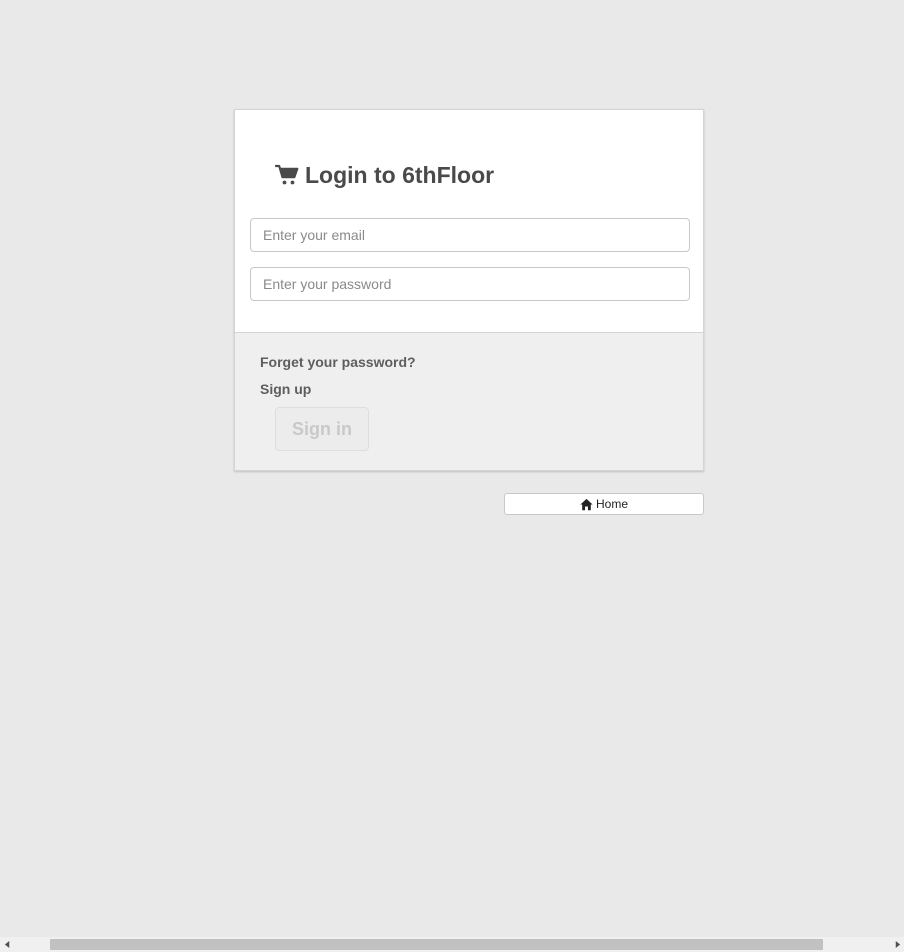 The height and width of the screenshot is (952, 904). What do you see at coordinates (611, 504) in the screenshot?
I see `home-button-label: Home` at bounding box center [611, 504].